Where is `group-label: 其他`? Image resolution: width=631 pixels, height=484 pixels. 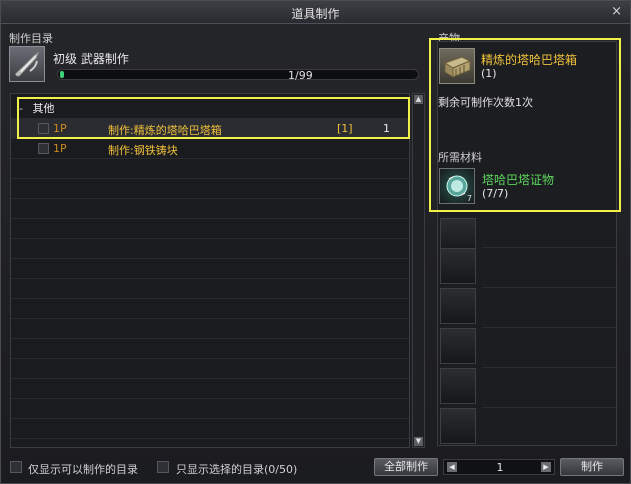
group-label: 其他 is located at coordinates (43, 108).